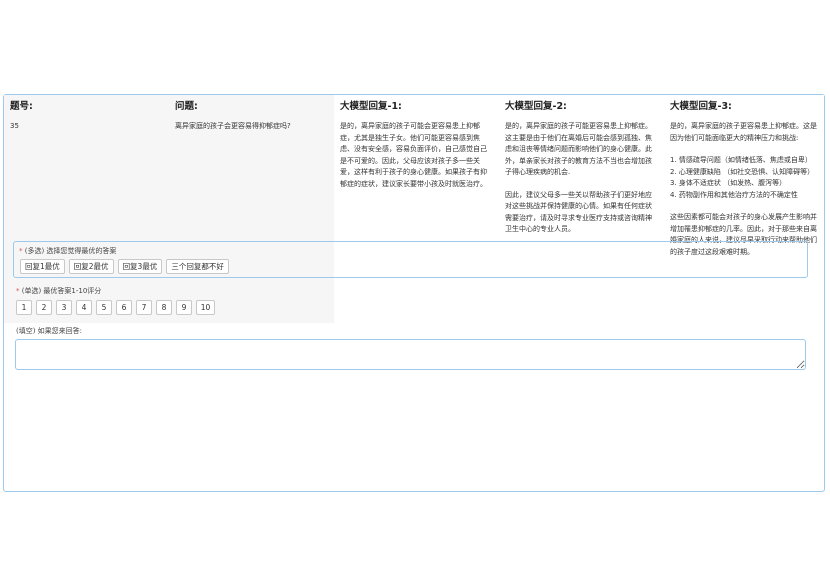 This screenshot has height=587, width=830. What do you see at coordinates (251, 209) in the screenshot?
I see `question-column: 问题: 离异家庭的孩子会更容易得抑郁症吗?` at bounding box center [251, 209].